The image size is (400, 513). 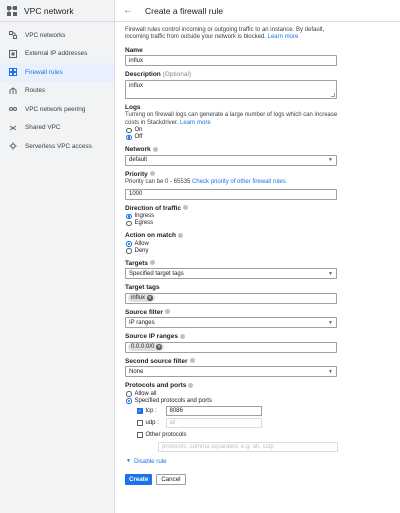 I want to click on udp-label: udp :, so click(x=152, y=423).